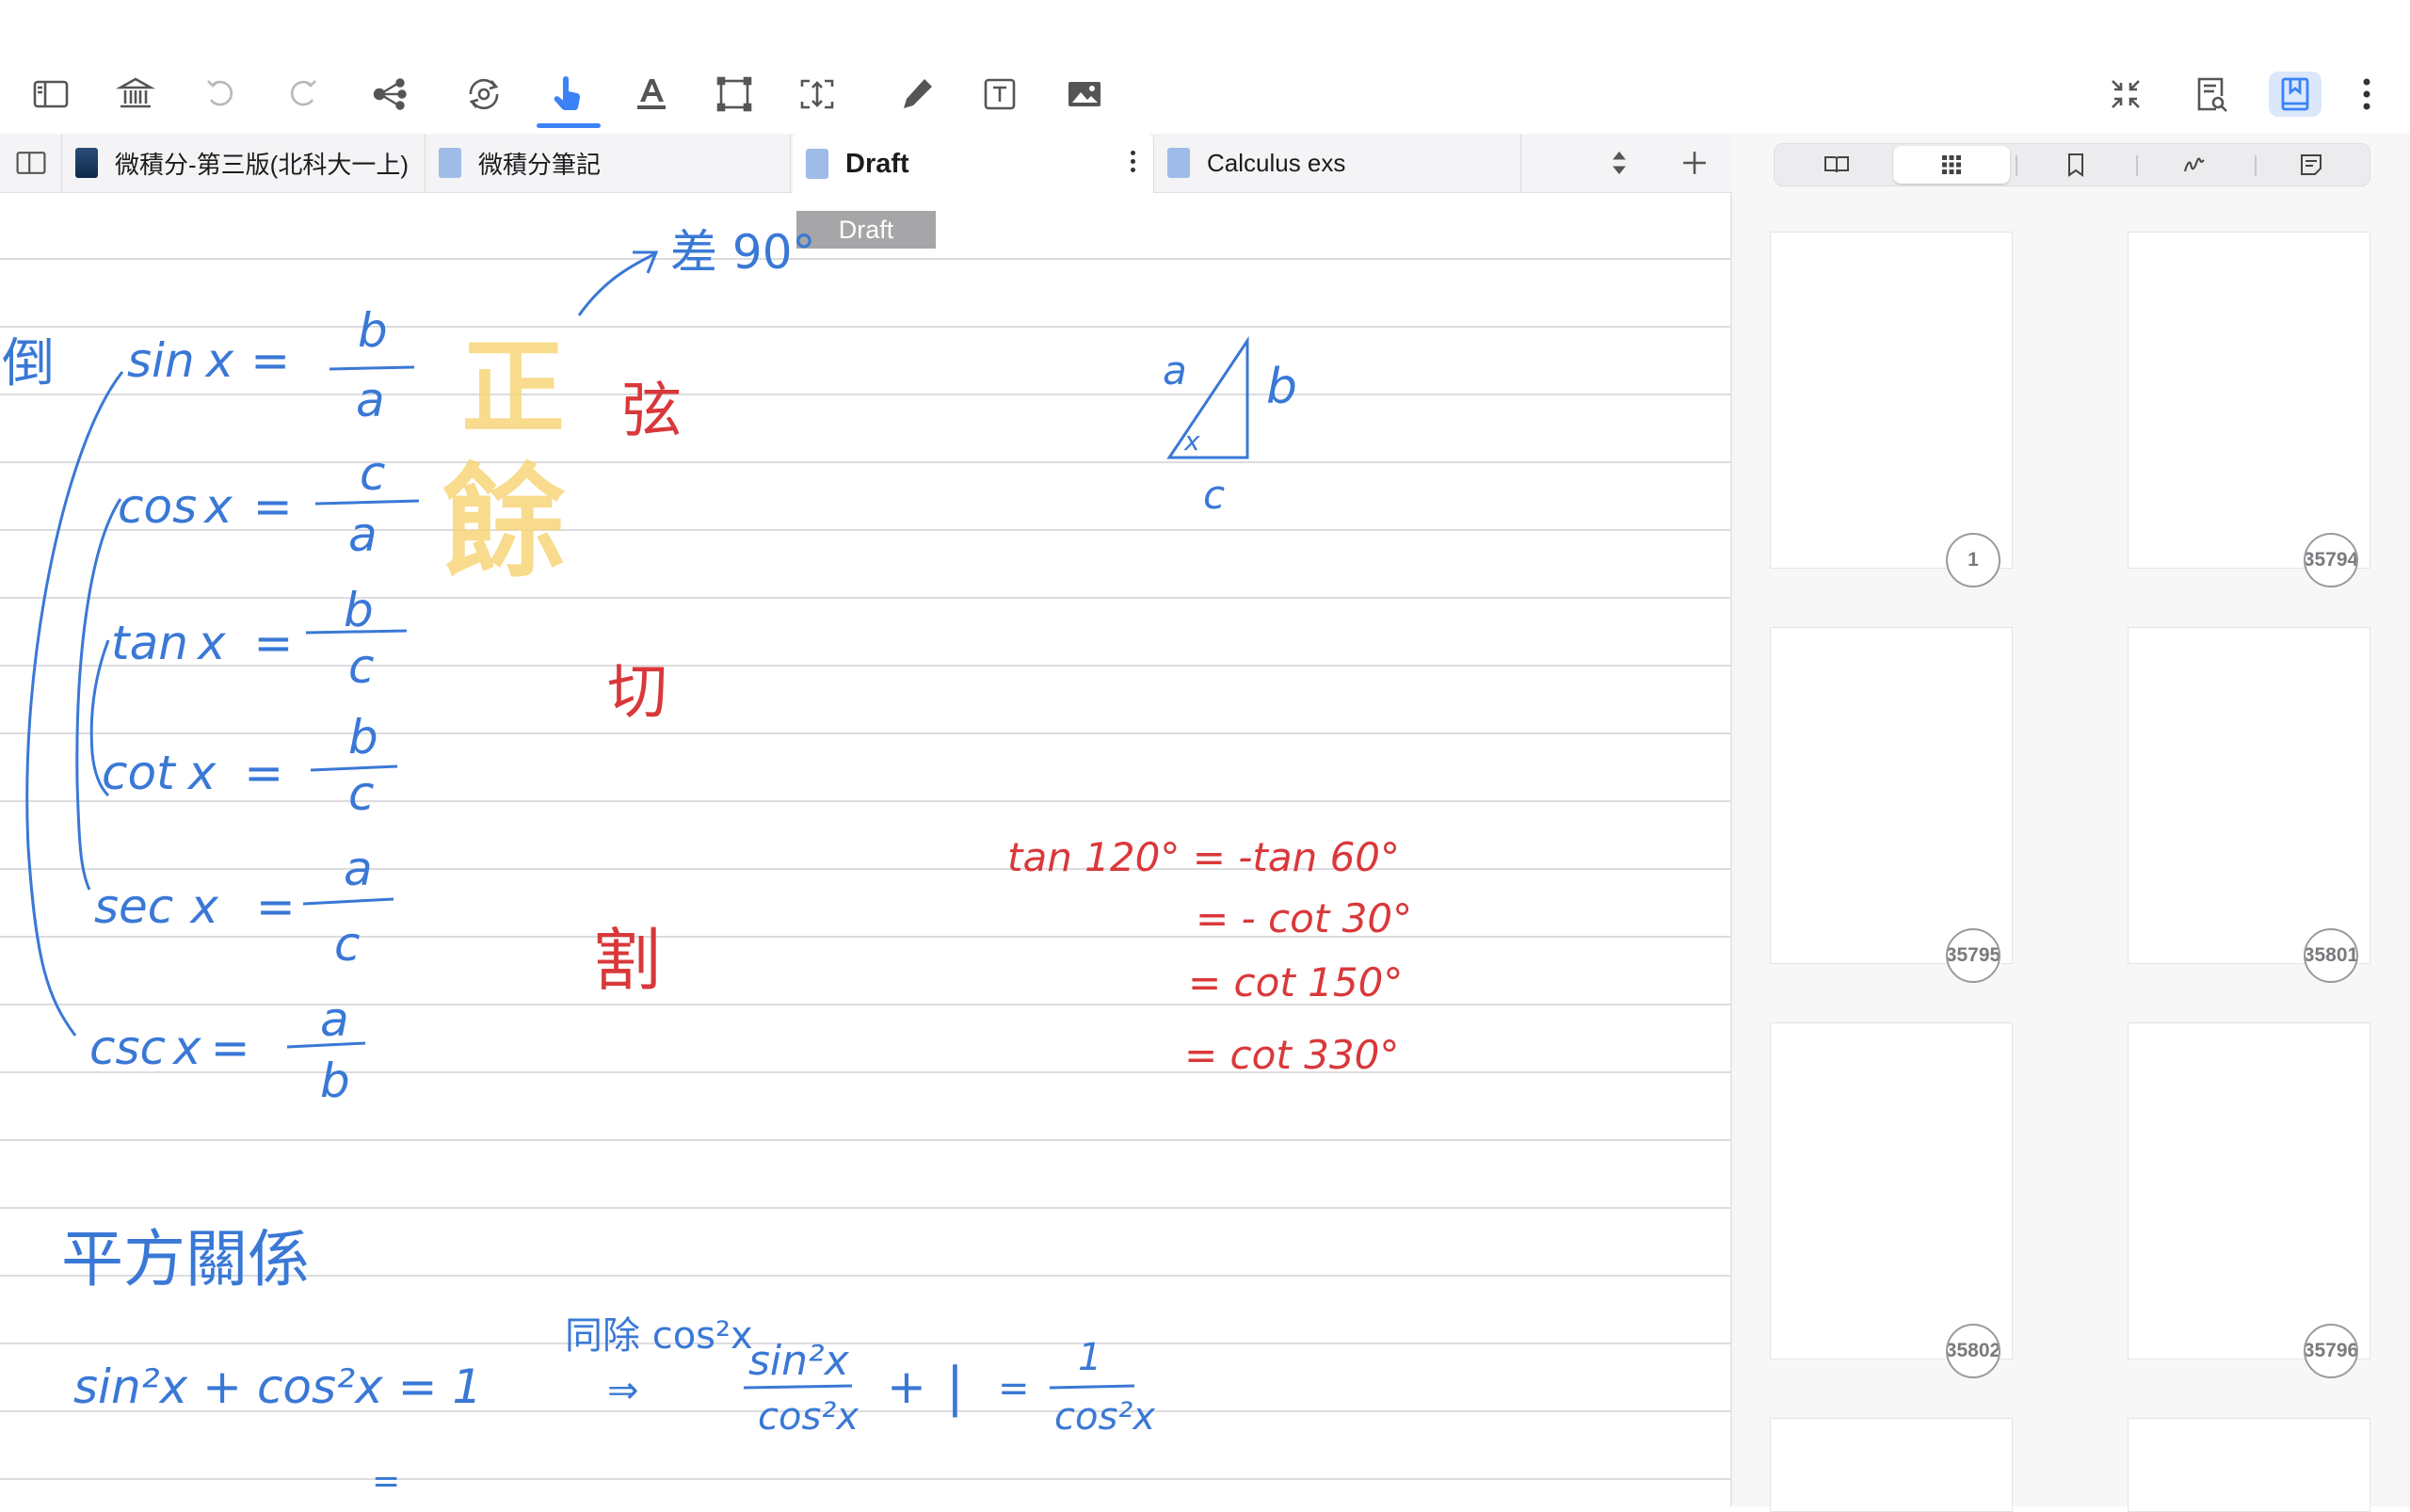 Image resolution: width=2410 pixels, height=1512 pixels. I want to click on main-toolbar, so click(1205, 111).